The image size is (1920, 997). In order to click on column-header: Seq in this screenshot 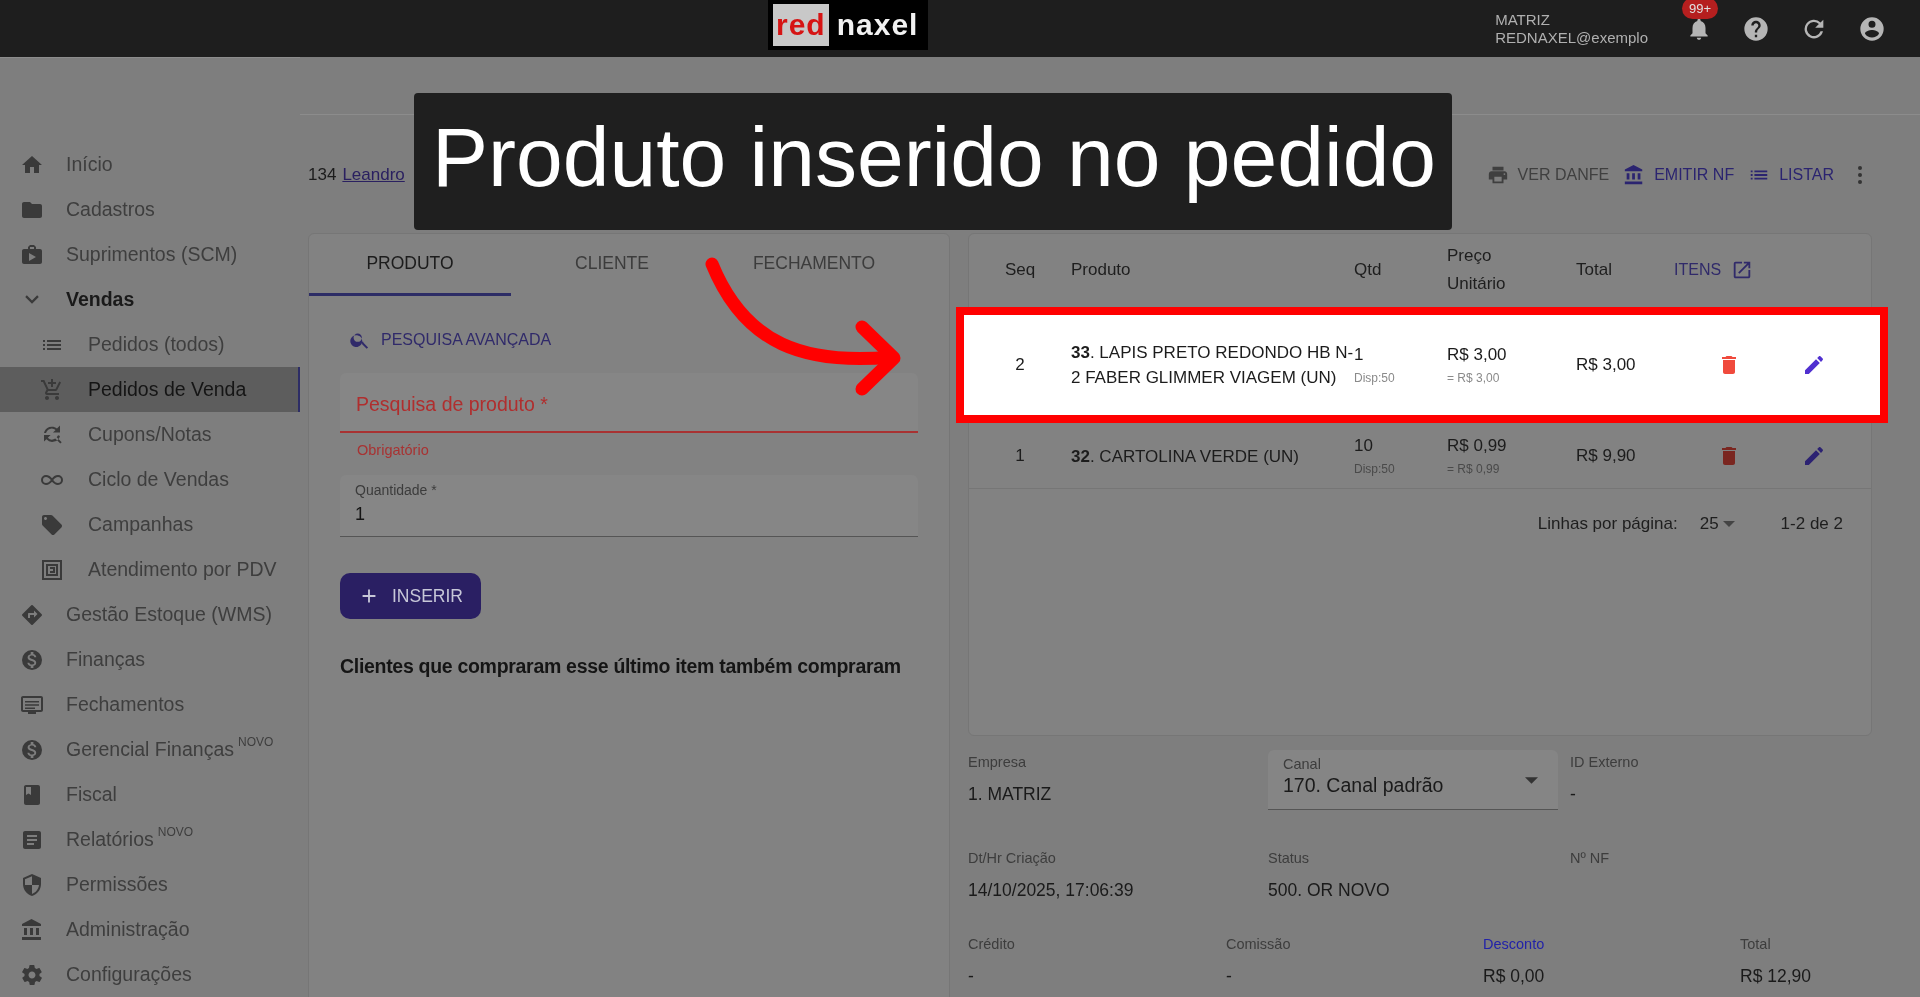, I will do `click(1020, 270)`.